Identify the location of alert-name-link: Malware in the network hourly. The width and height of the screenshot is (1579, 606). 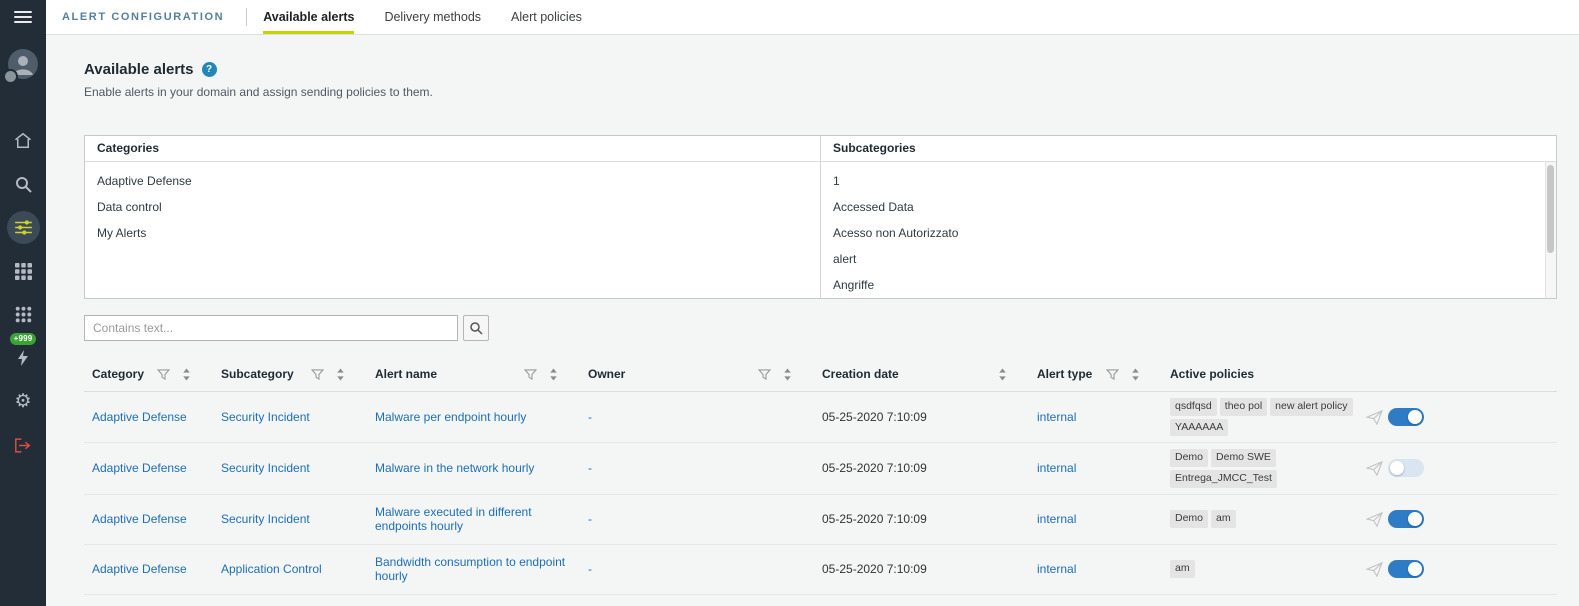
(473, 468).